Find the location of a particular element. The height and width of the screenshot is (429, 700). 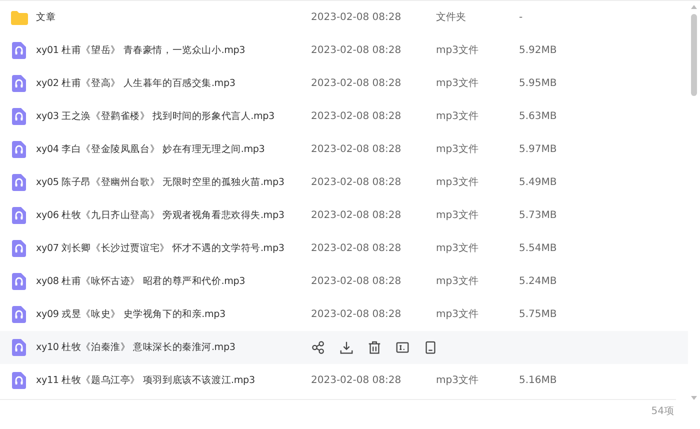

file-name: xy03 王之涣《登鹳雀楼》 找到时间的形象代言人.mp3 is located at coordinates (156, 117).